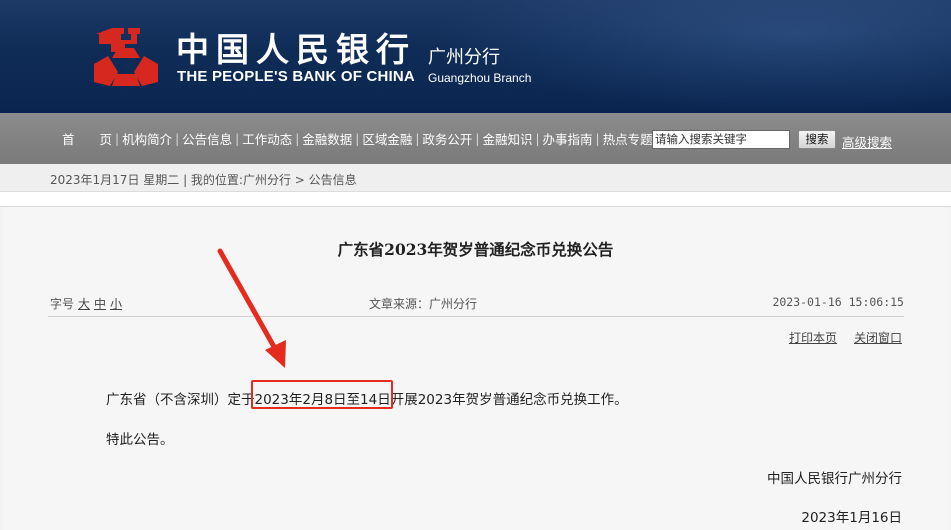 The width and height of the screenshot is (951, 530). What do you see at coordinates (203, 180) in the screenshot?
I see `breadcrumb: 2023年1月17日 星期二 | 我的位置:广州分行 > 公告信息` at bounding box center [203, 180].